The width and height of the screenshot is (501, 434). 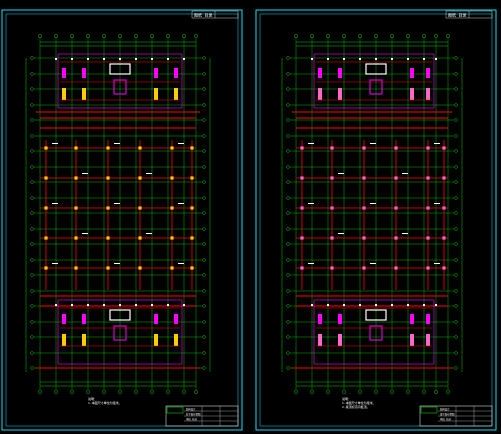 I want to click on note-line: 1.本图尺寸单位为毫米。, so click(x=105, y=402).